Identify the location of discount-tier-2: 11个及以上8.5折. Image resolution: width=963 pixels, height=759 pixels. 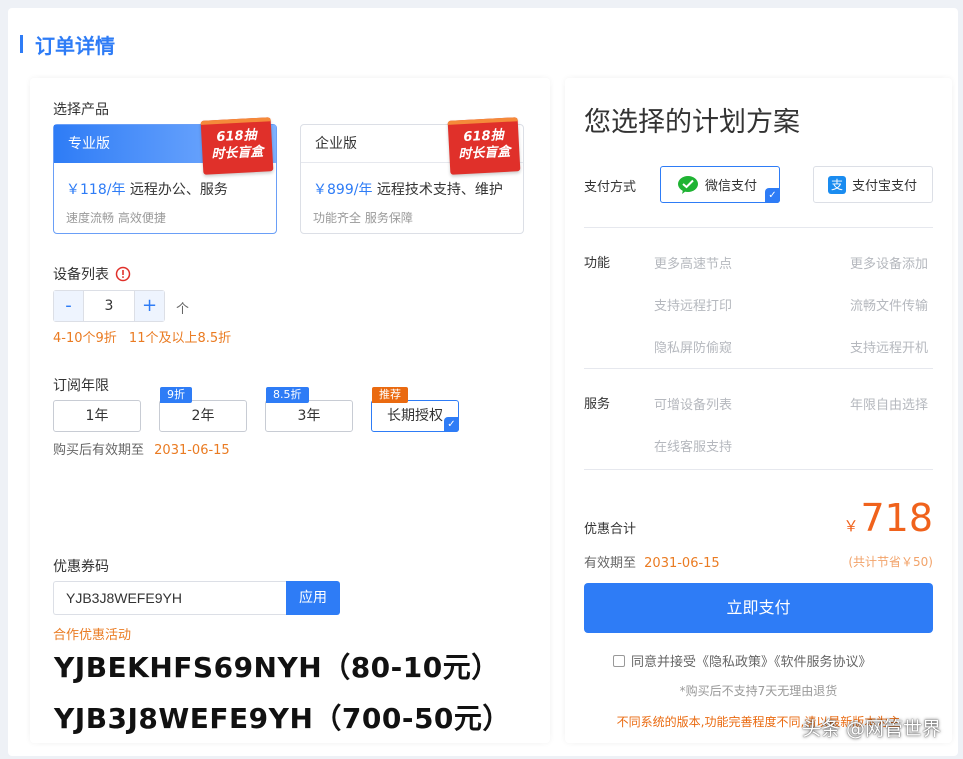
(180, 338).